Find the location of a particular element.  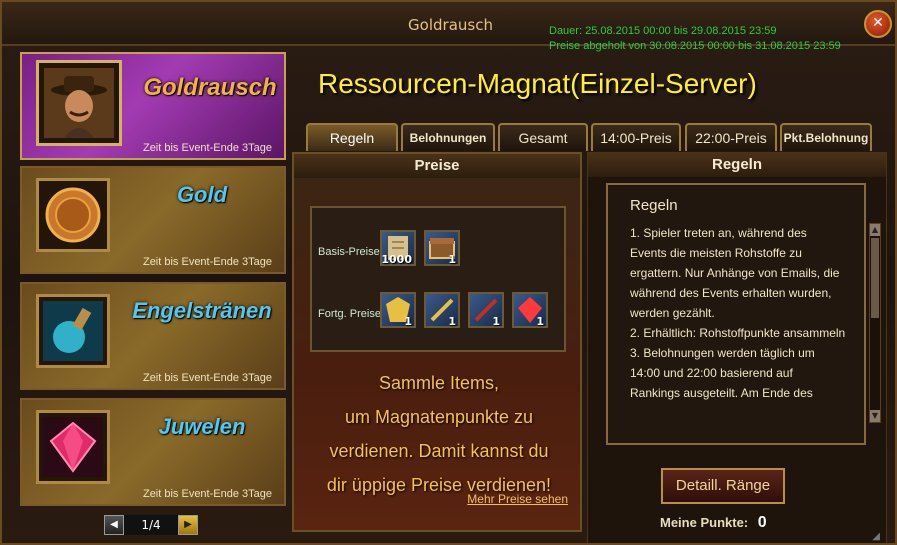

tab-belohnungen: Belohnungen is located at coordinates (448, 137).